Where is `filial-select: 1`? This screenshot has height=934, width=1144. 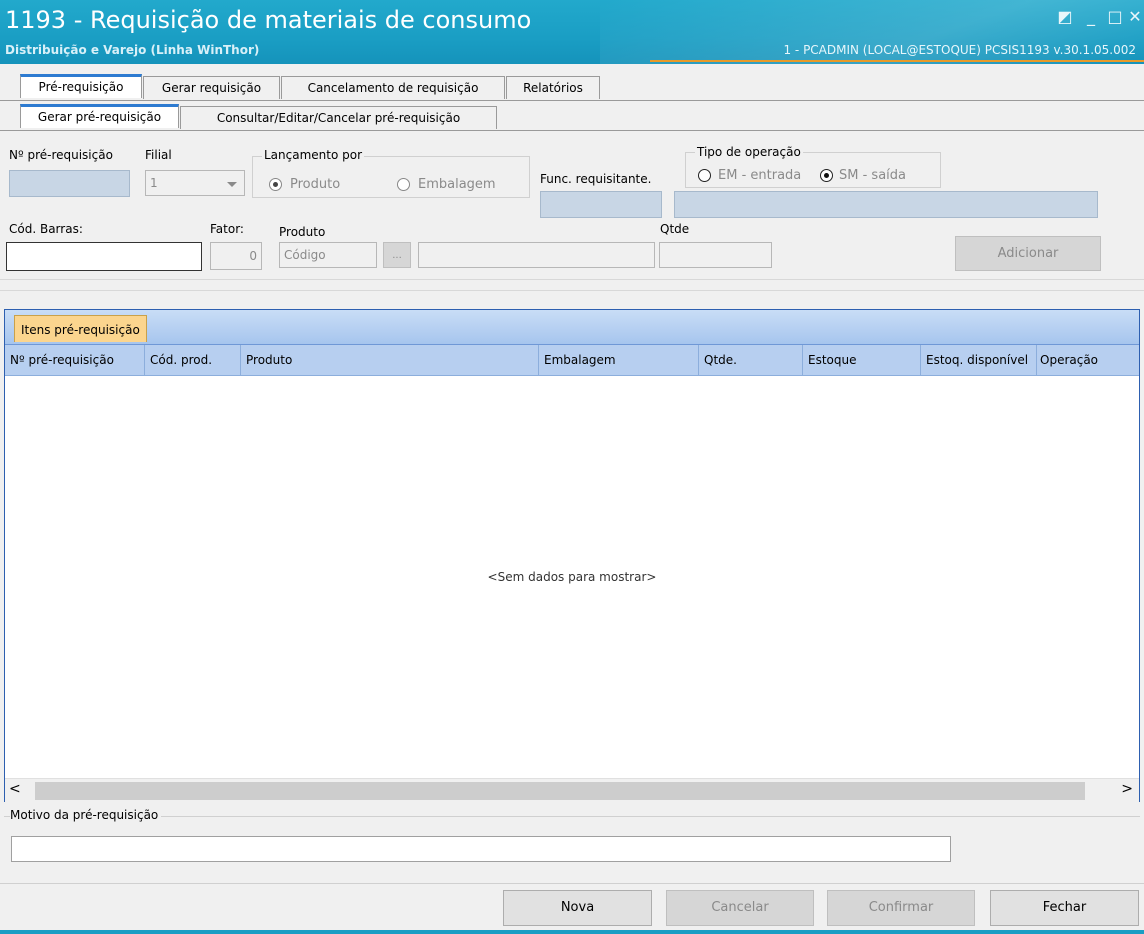
filial-select: 1 is located at coordinates (195, 183).